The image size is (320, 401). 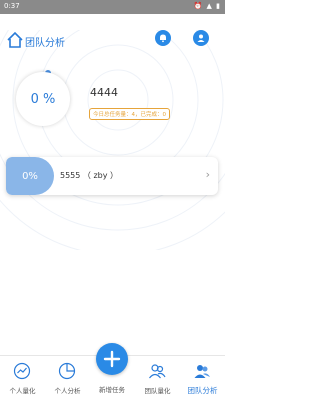 I want to click on user-icon, so click(x=201, y=38).